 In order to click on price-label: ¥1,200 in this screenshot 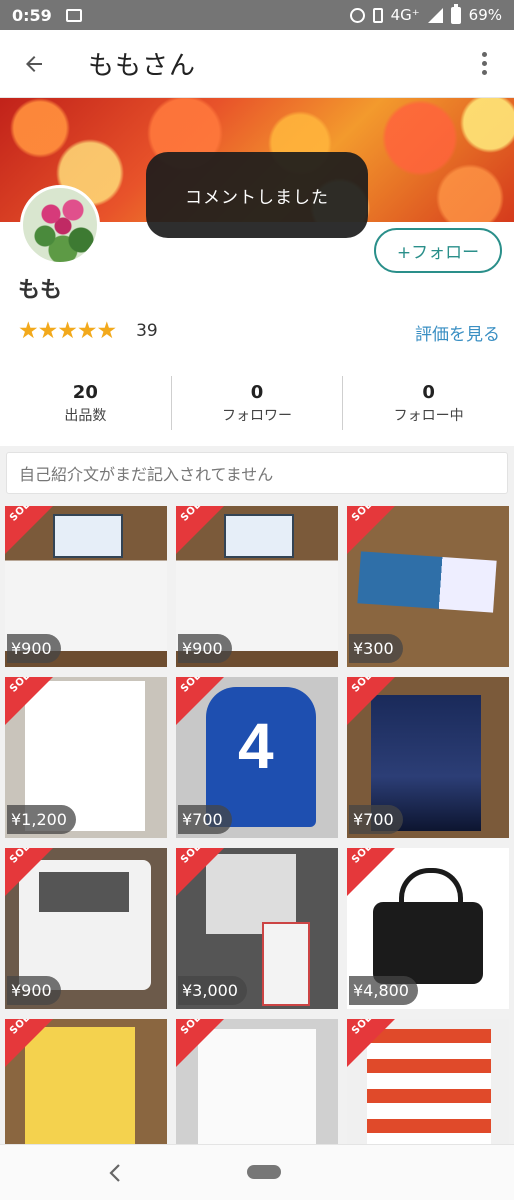, I will do `click(41, 819)`.